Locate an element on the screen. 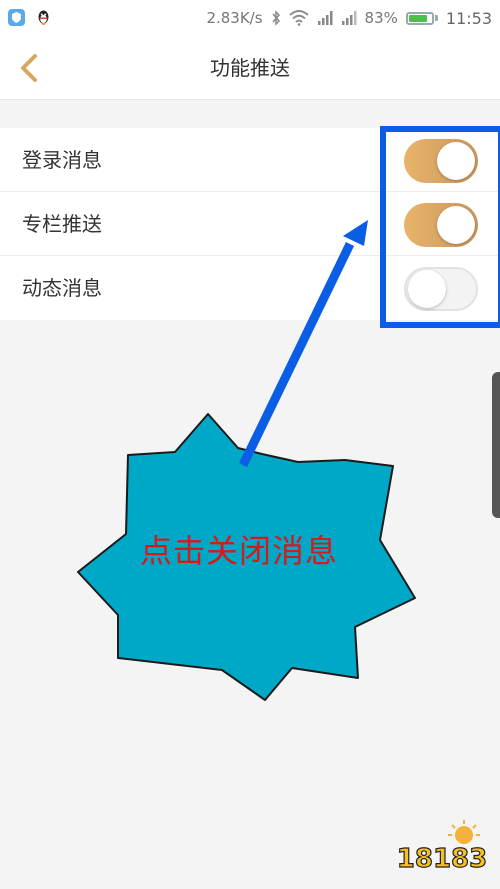 The height and width of the screenshot is (889, 500). arrow-shaft is located at coordinates (296, 354).